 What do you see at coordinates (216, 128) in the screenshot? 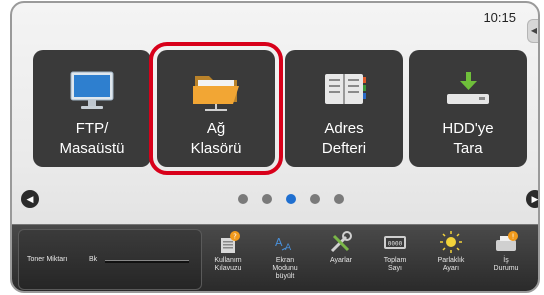
I see `tile-label-line1: Ağ` at bounding box center [216, 128].